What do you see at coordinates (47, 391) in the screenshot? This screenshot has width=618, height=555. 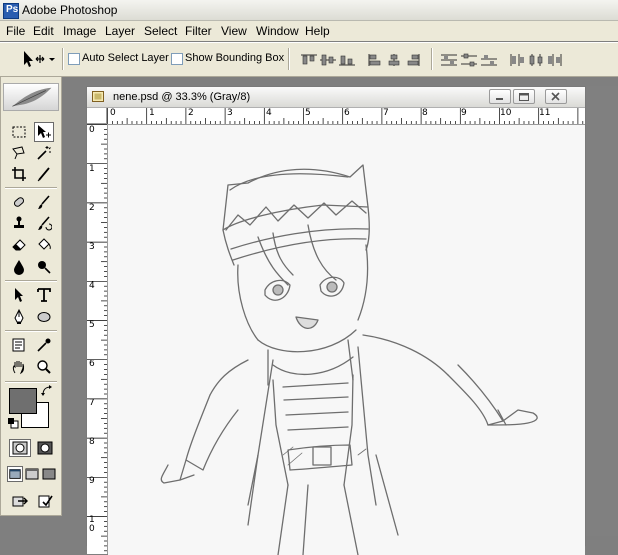 I see `swap-colors-icon` at bounding box center [47, 391].